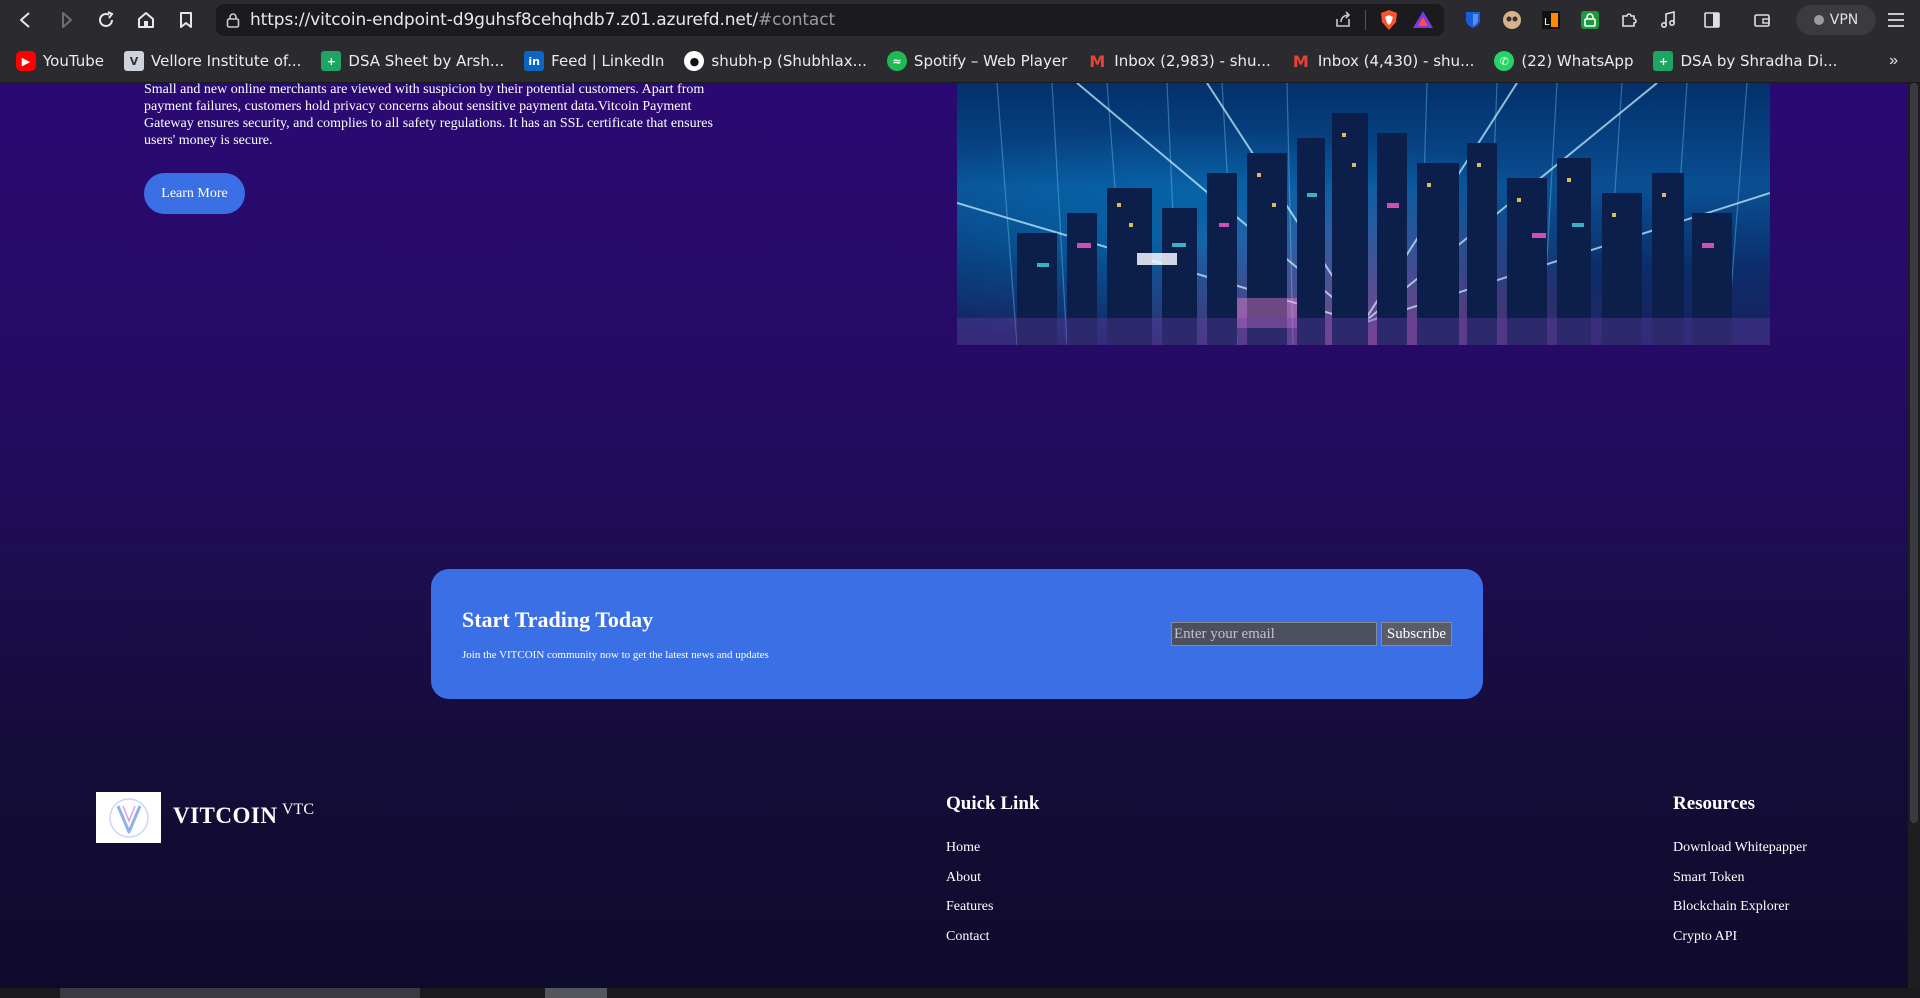 The height and width of the screenshot is (998, 1920). I want to click on password-lock-icon, so click(1590, 20).